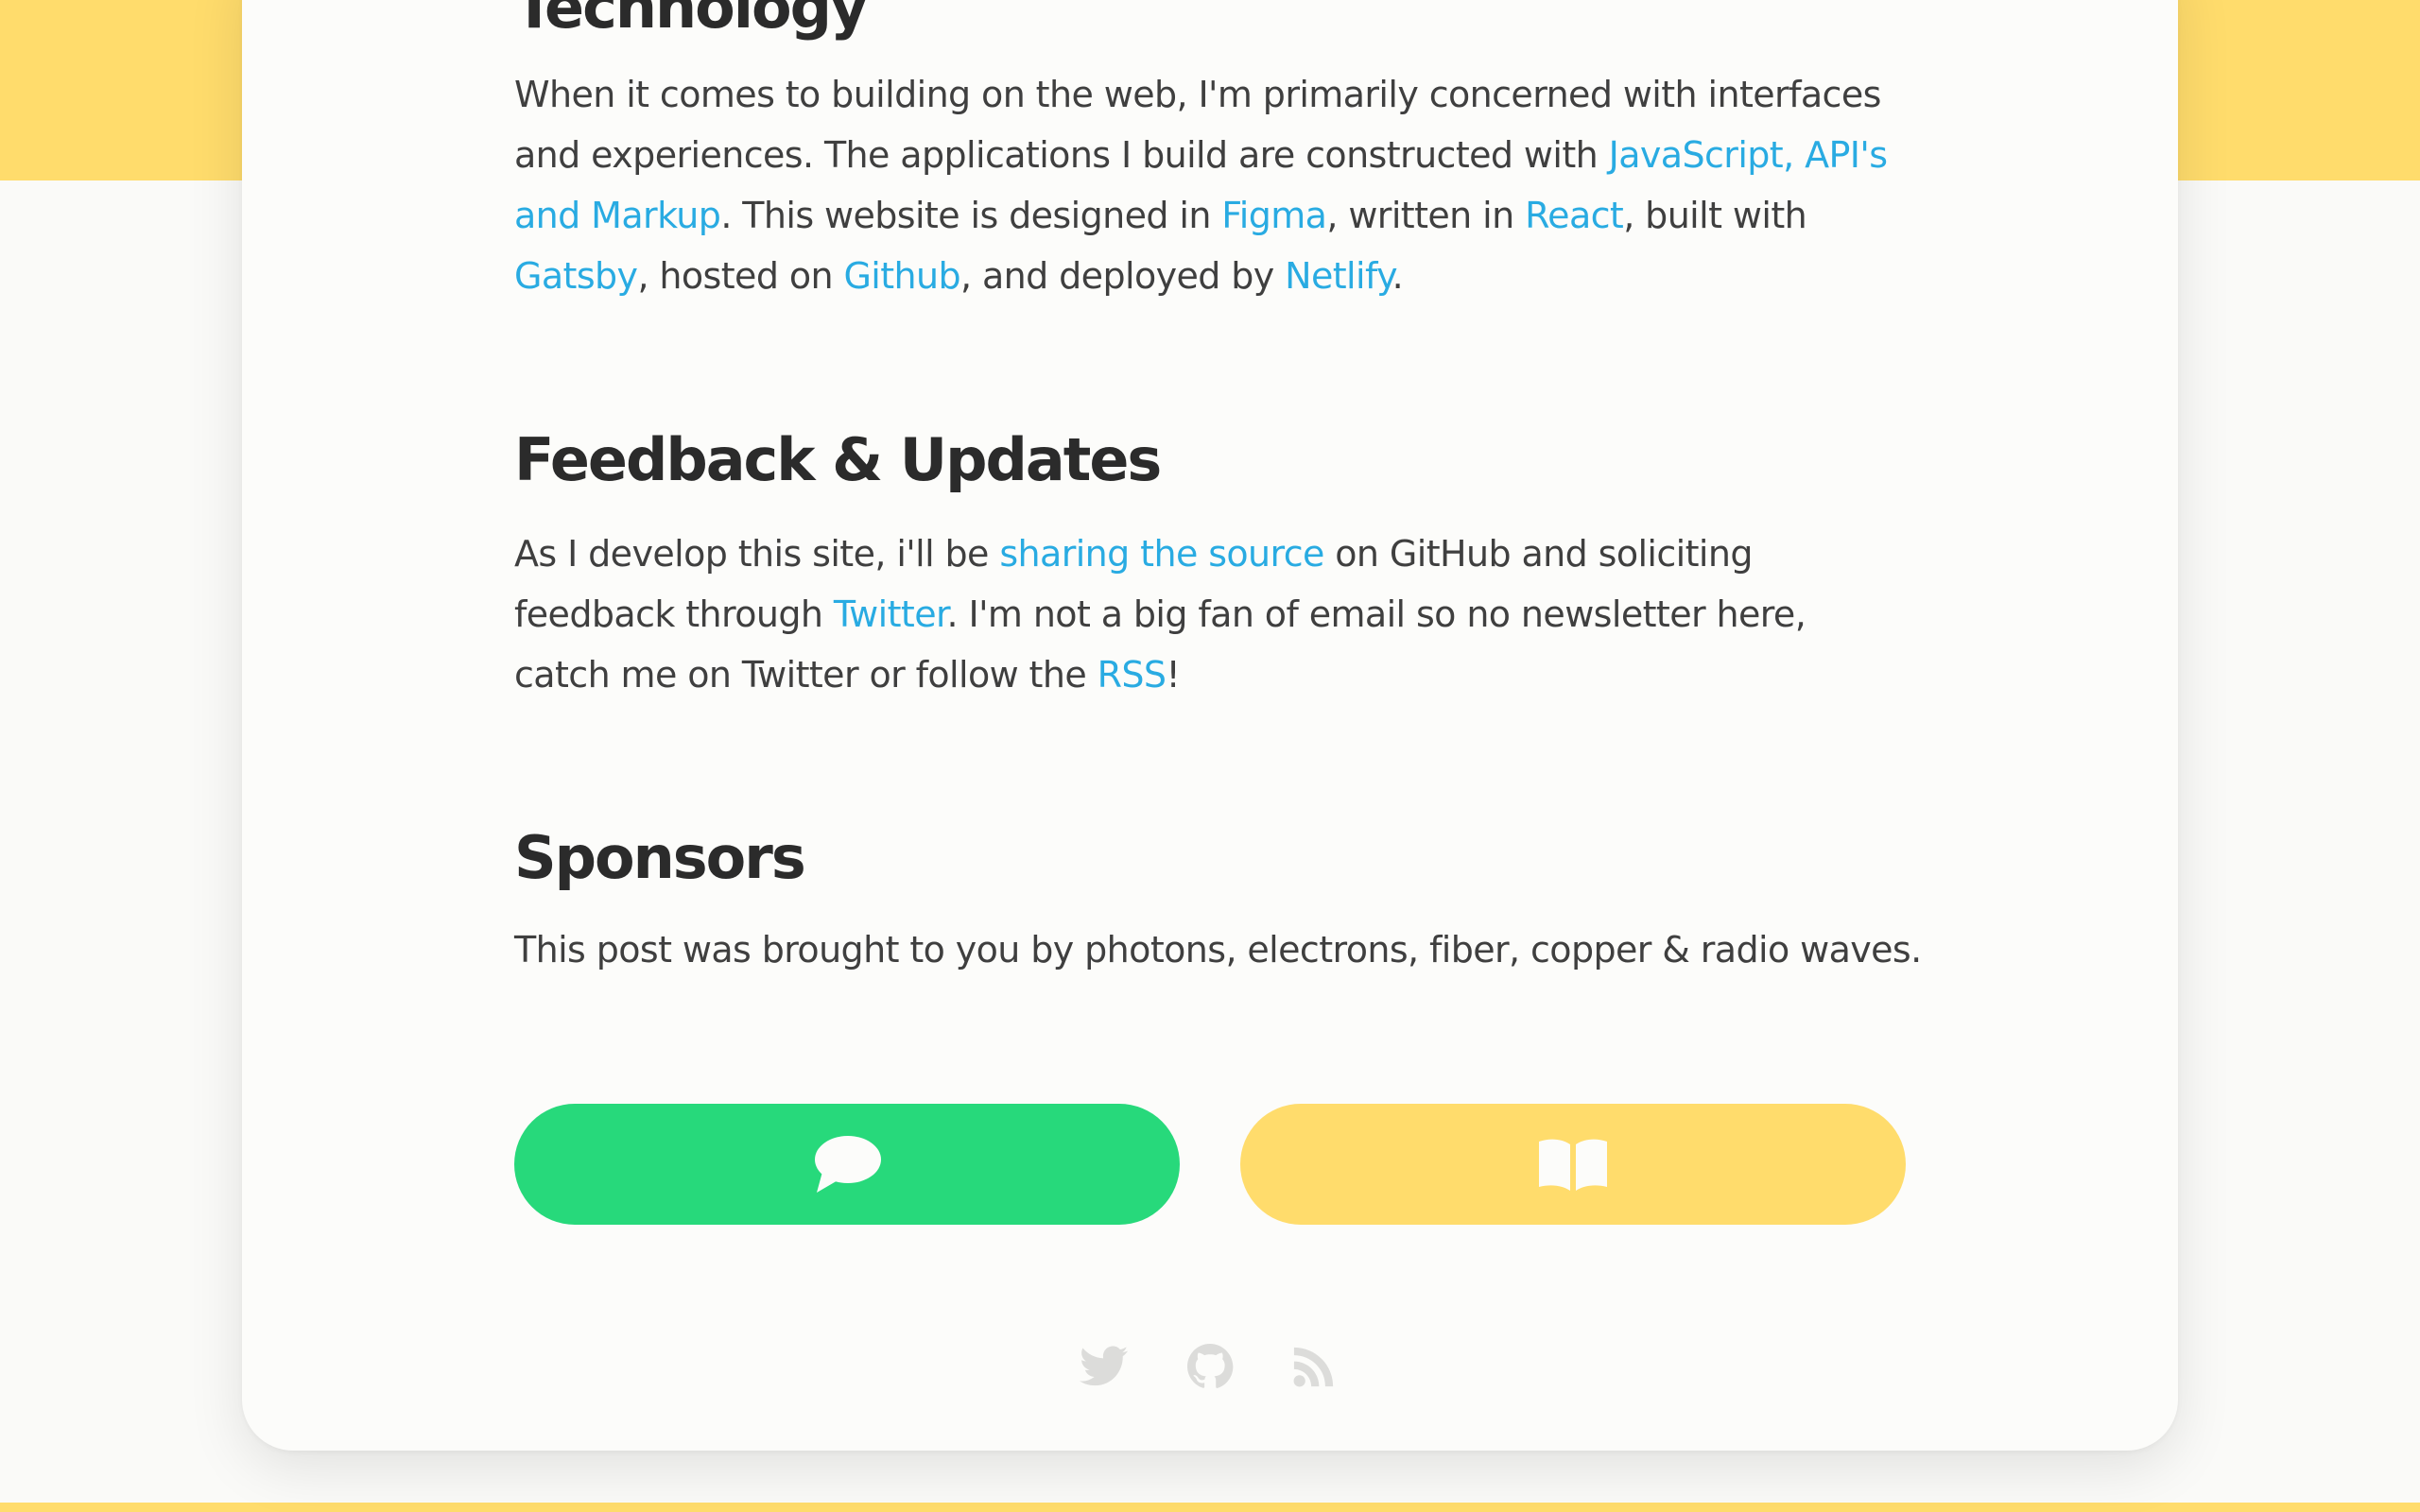 The width and height of the screenshot is (2420, 1512). Describe the element at coordinates (740, 276) in the screenshot. I see `text-run: , hosted on` at that location.